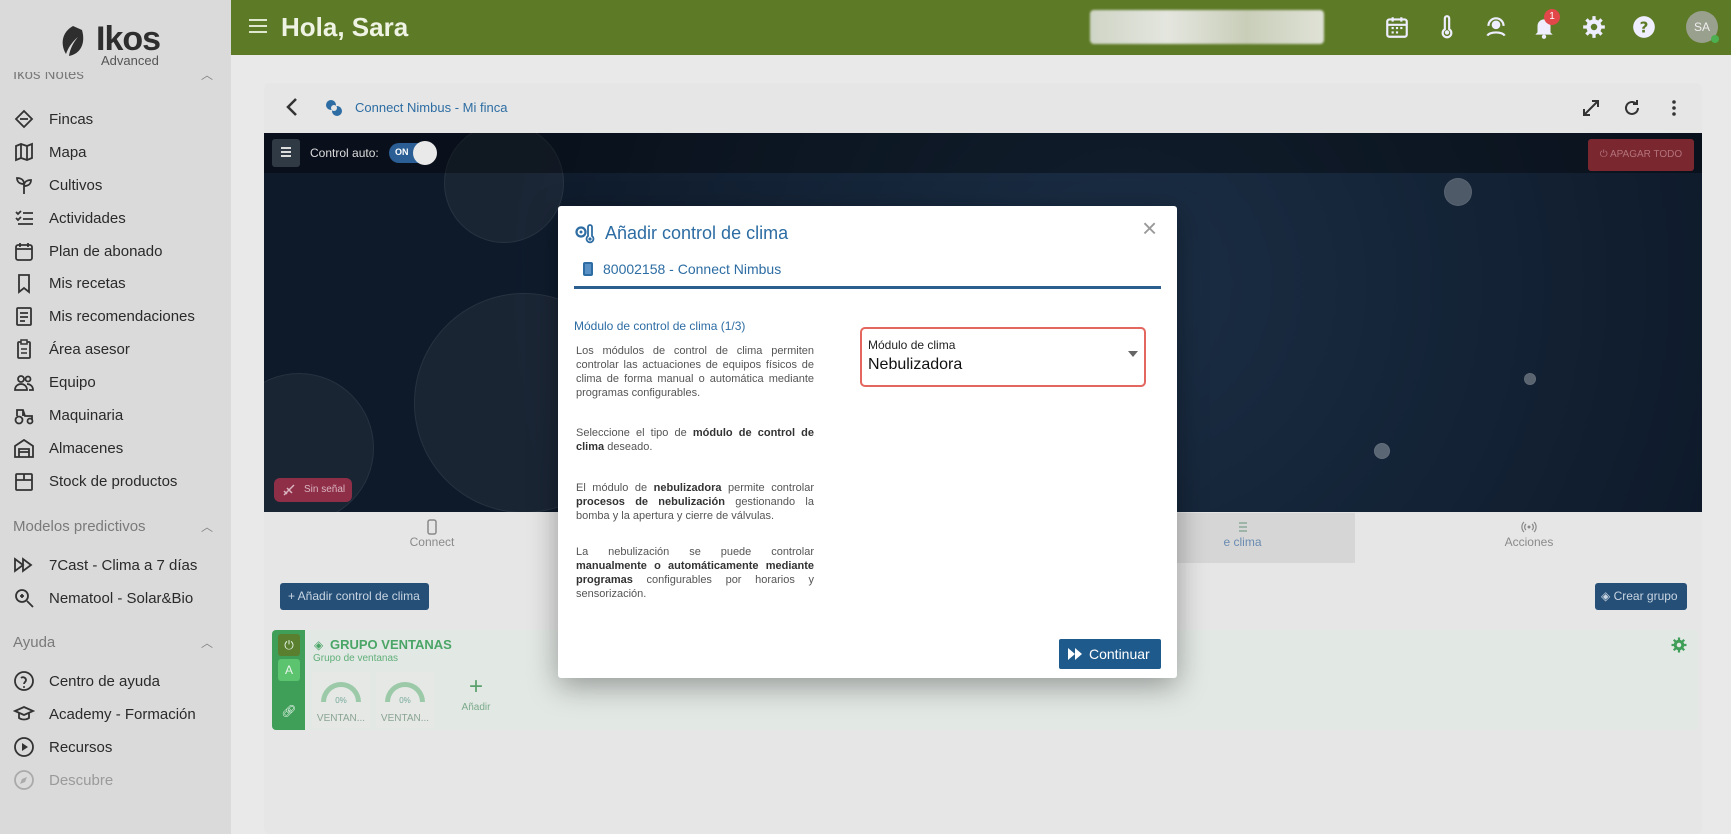 The width and height of the screenshot is (1731, 834). What do you see at coordinates (867, 287) in the screenshot?
I see `dialog-divider` at bounding box center [867, 287].